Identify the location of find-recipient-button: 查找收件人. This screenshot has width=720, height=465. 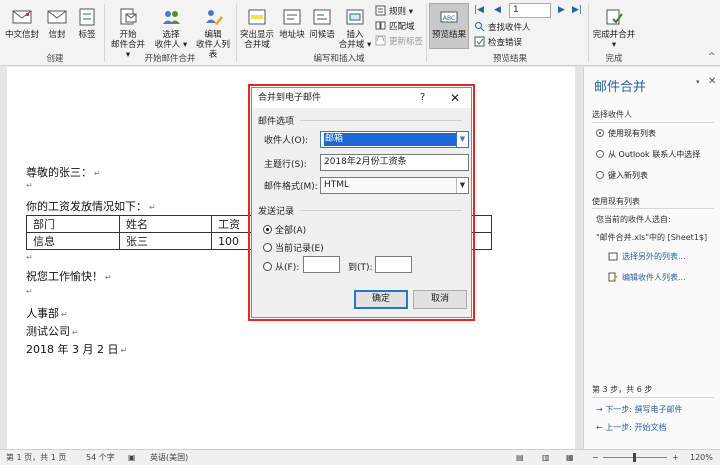
(502, 27).